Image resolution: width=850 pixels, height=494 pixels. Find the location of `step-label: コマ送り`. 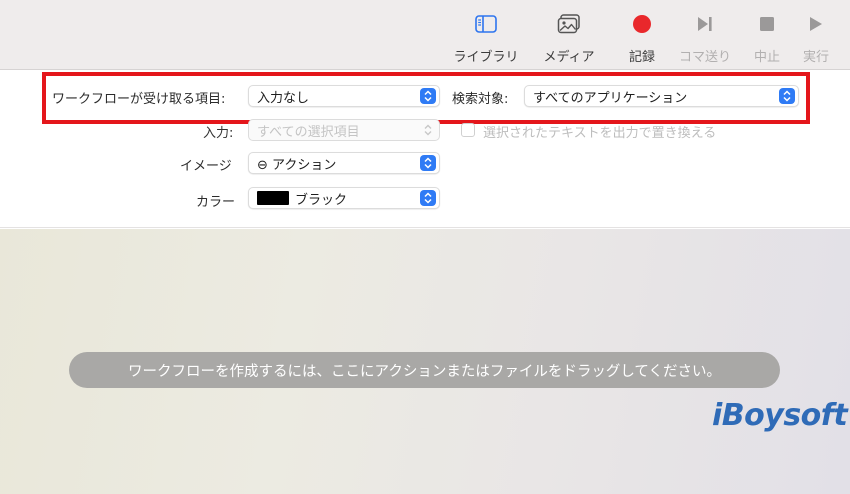

step-label: コマ送り is located at coordinates (704, 57).